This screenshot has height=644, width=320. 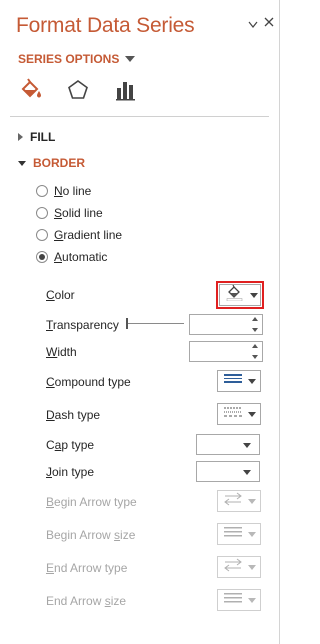 I want to click on compound-type-dropdown, so click(x=239, y=381).